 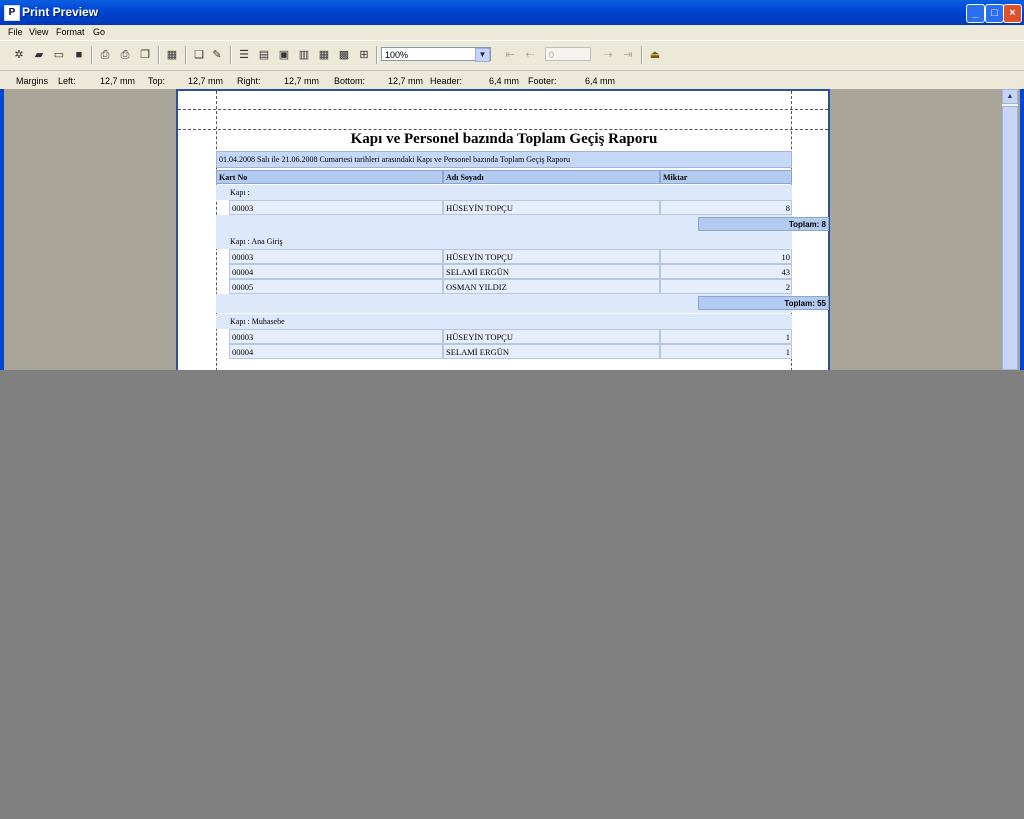 What do you see at coordinates (117, 81) in the screenshot?
I see `left-margin-value: 12,7 mm` at bounding box center [117, 81].